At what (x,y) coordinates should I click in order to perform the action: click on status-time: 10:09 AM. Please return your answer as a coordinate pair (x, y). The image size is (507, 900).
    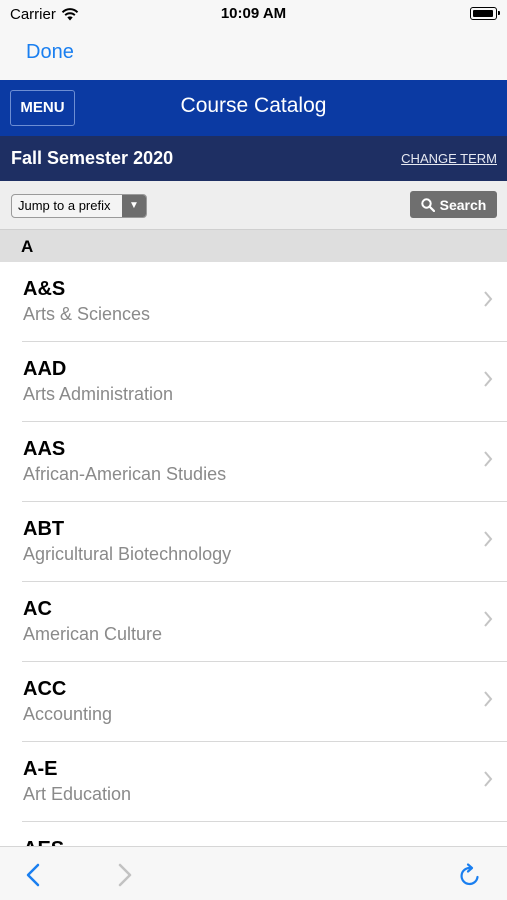
    Looking at the image, I should click on (253, 13).